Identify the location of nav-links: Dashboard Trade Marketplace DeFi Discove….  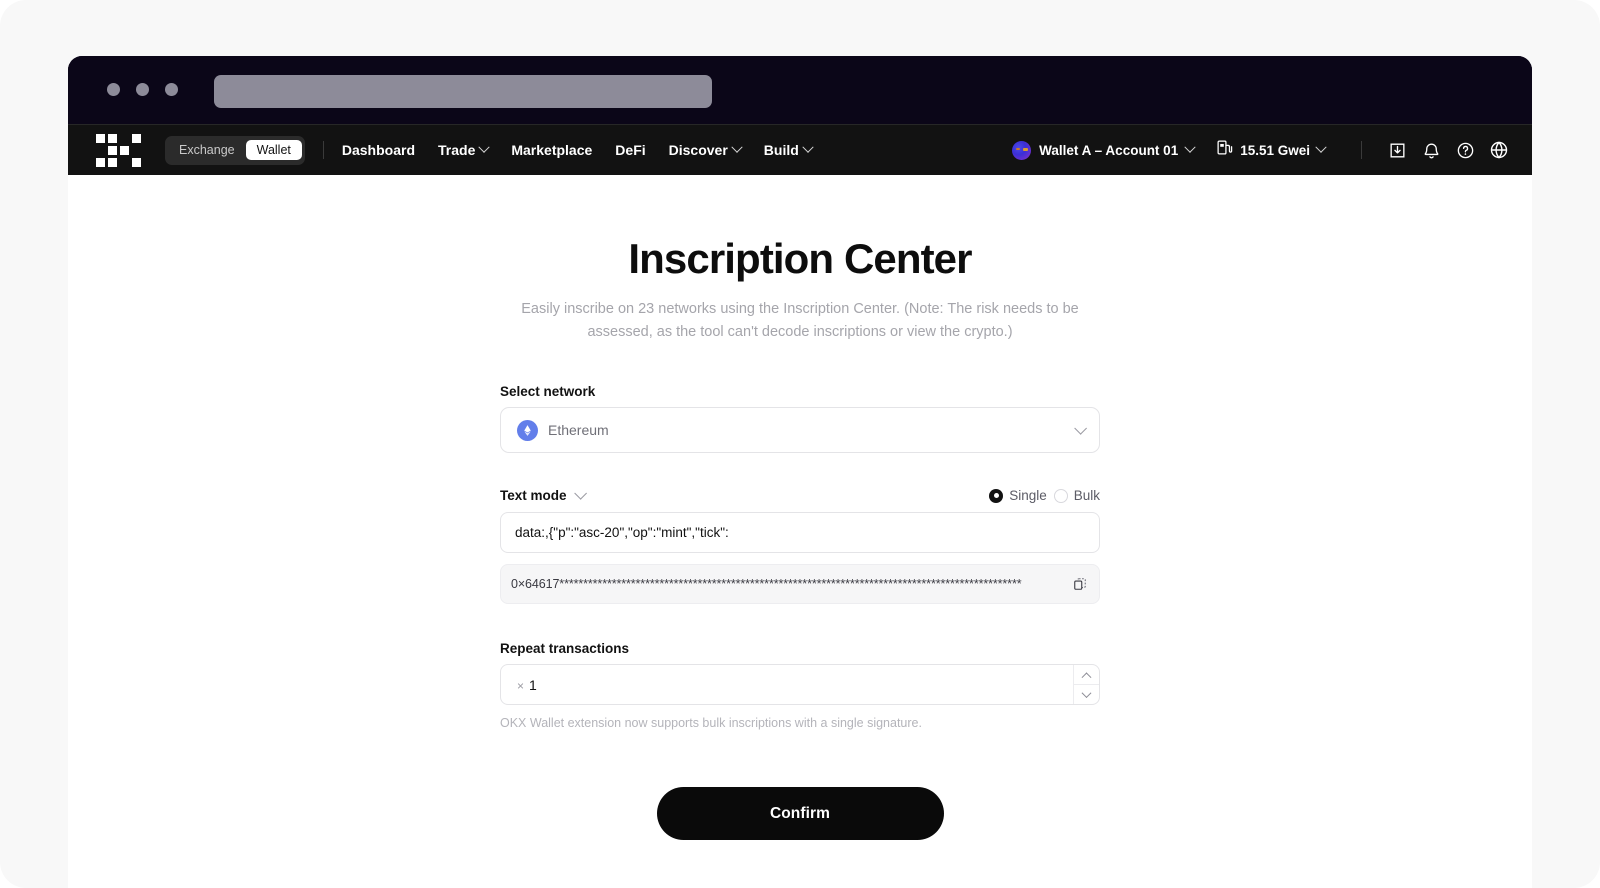
(578, 149).